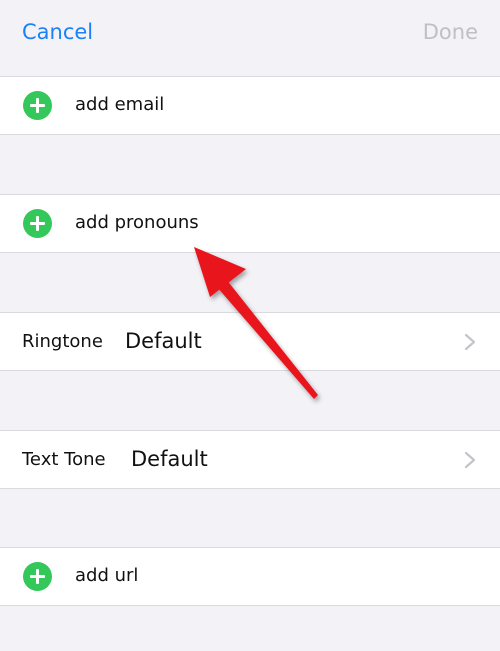  Describe the element at coordinates (107, 575) in the screenshot. I see `add-url-label: add url` at that location.